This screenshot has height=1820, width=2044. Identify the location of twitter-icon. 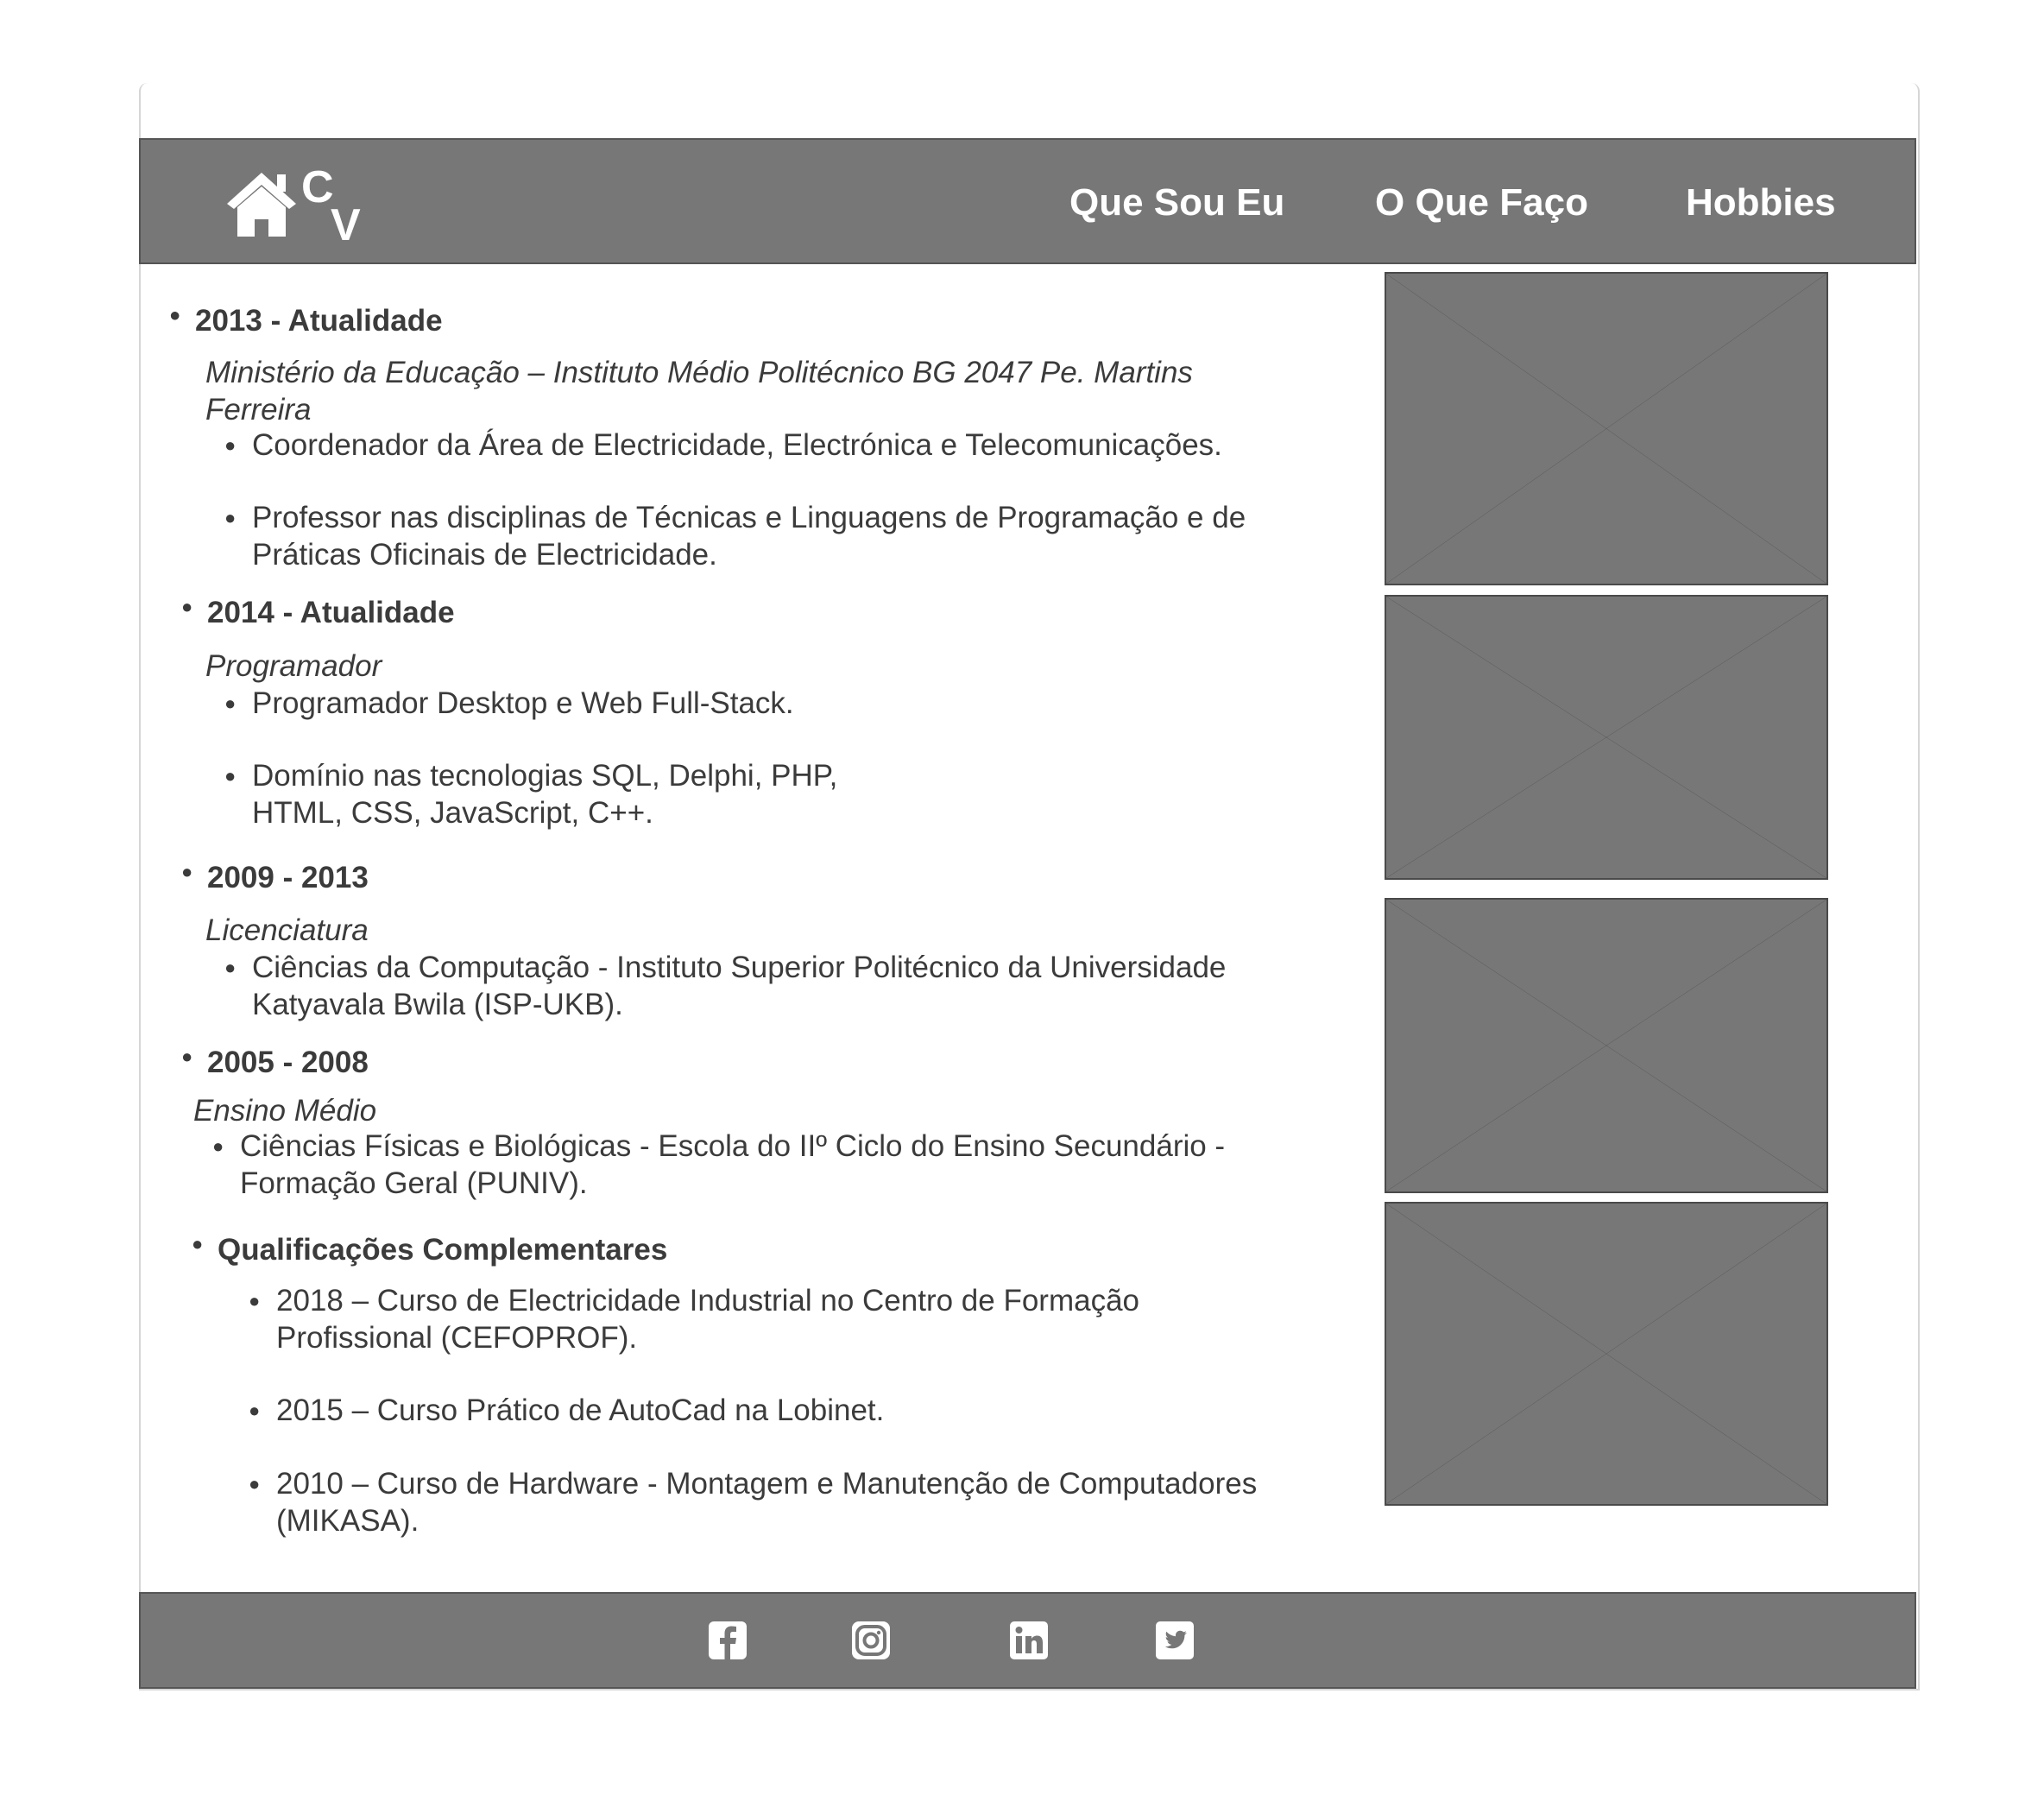
(1174, 1641).